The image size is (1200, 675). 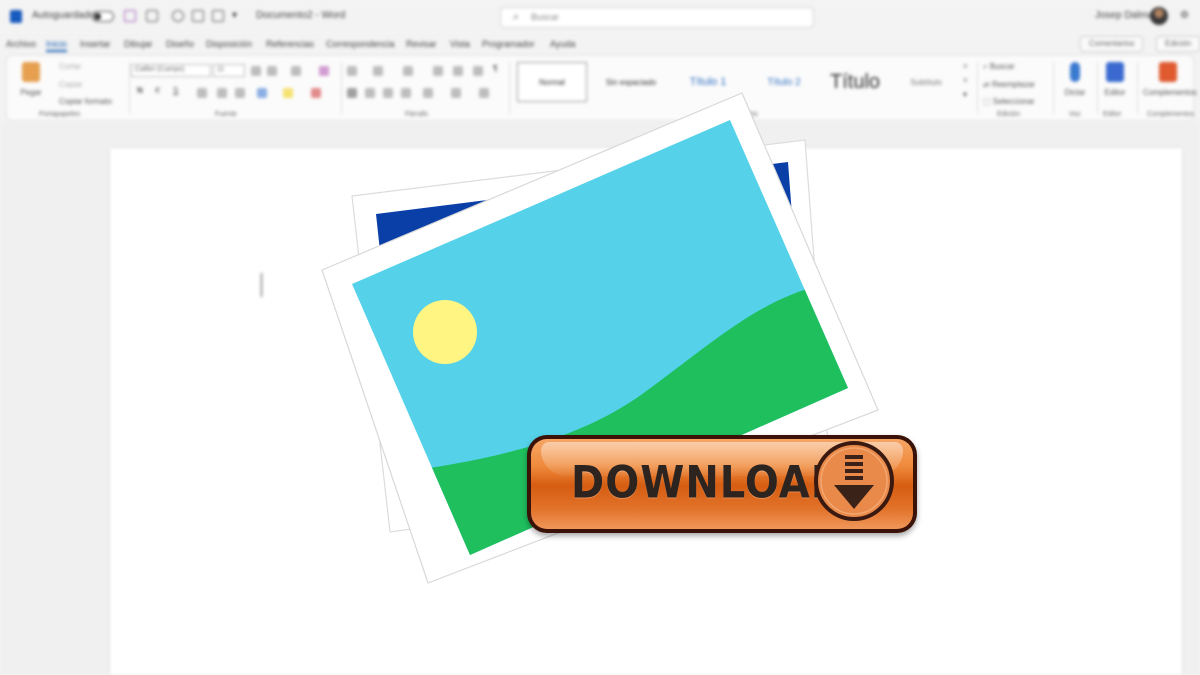 I want to click on cut-button: Cortar, so click(x=70, y=66).